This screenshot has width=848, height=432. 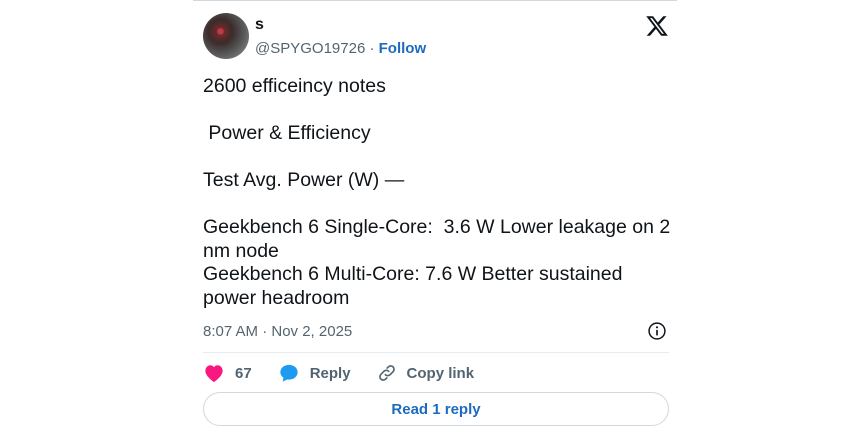 What do you see at coordinates (289, 373) in the screenshot?
I see `reply-bubble-icon` at bounding box center [289, 373].